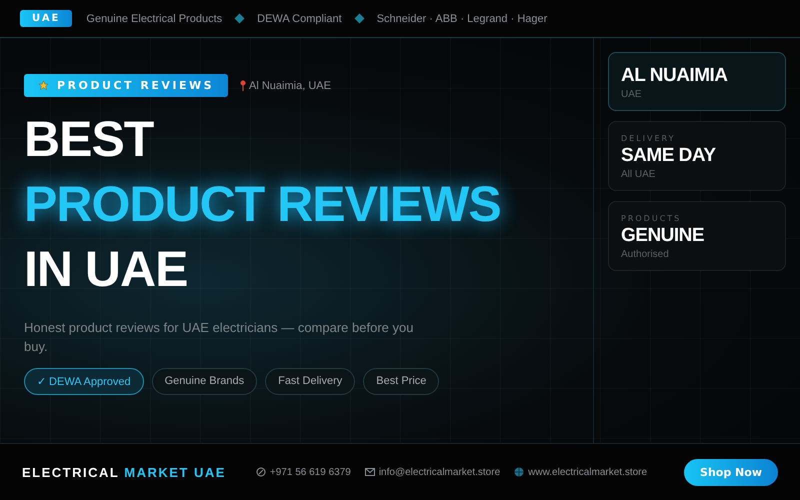 Image resolution: width=800 pixels, height=500 pixels. Describe the element at coordinates (462, 18) in the screenshot. I see `top-bar-text: Schneider · ABB · Legrand · Hager` at that location.